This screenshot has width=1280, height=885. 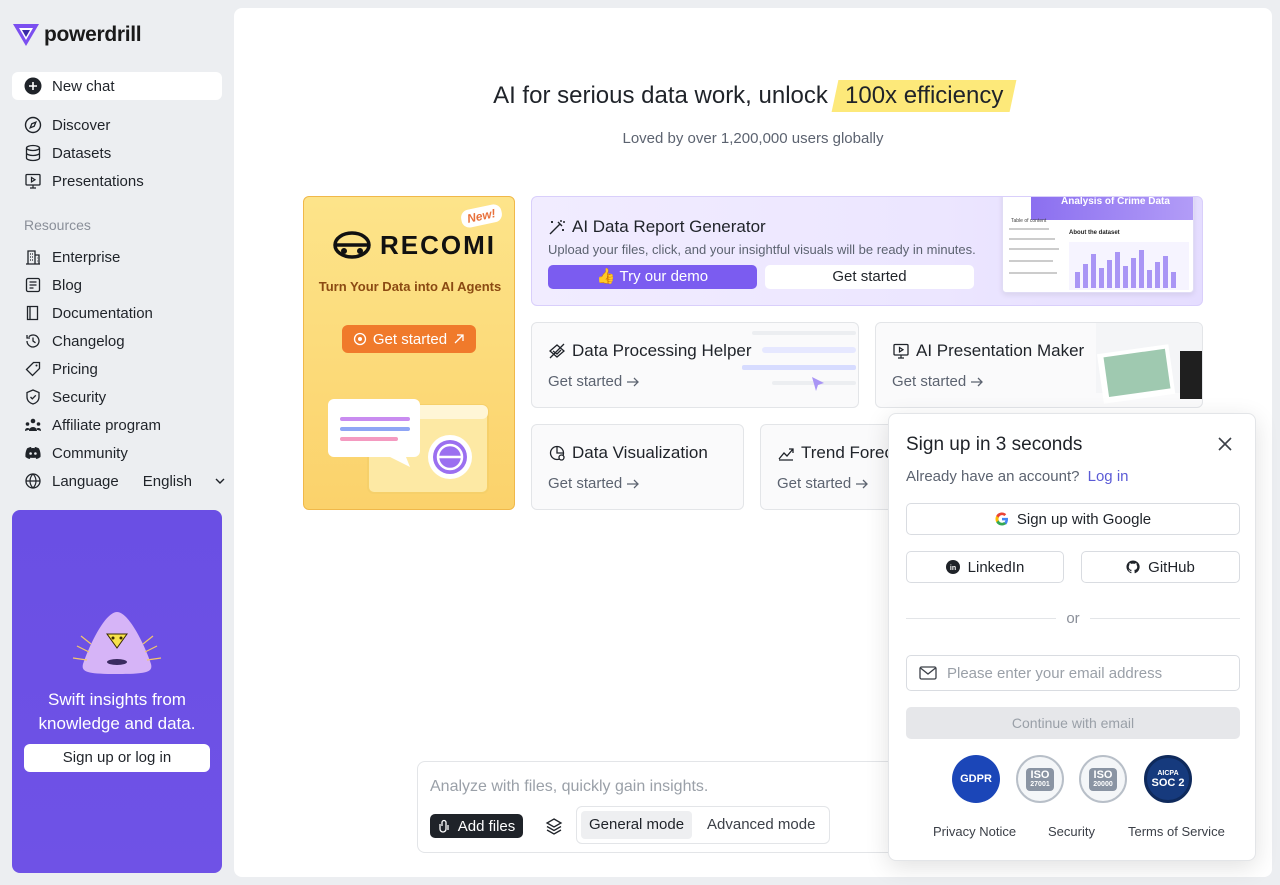 What do you see at coordinates (33, 341) in the screenshot?
I see `history-icon` at bounding box center [33, 341].